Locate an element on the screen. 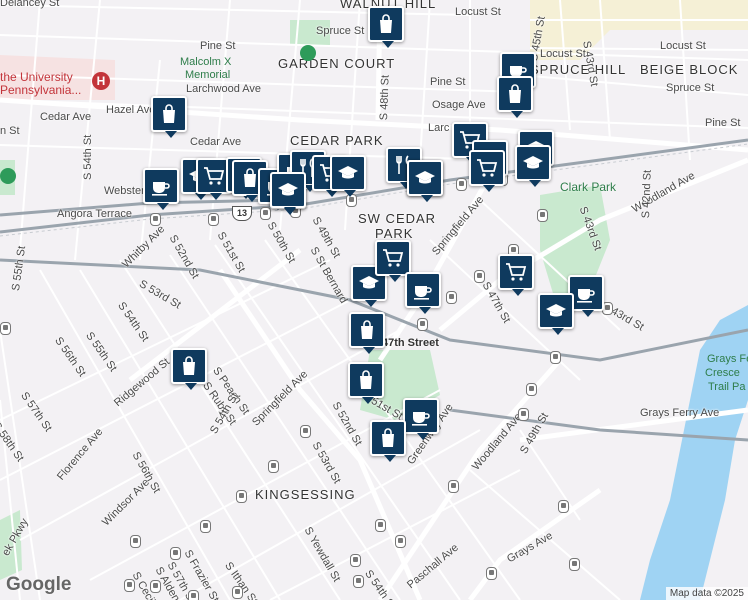 This screenshot has width=748, height=600. neighborhood-kingsessing: KINGSESSING is located at coordinates (305, 494).